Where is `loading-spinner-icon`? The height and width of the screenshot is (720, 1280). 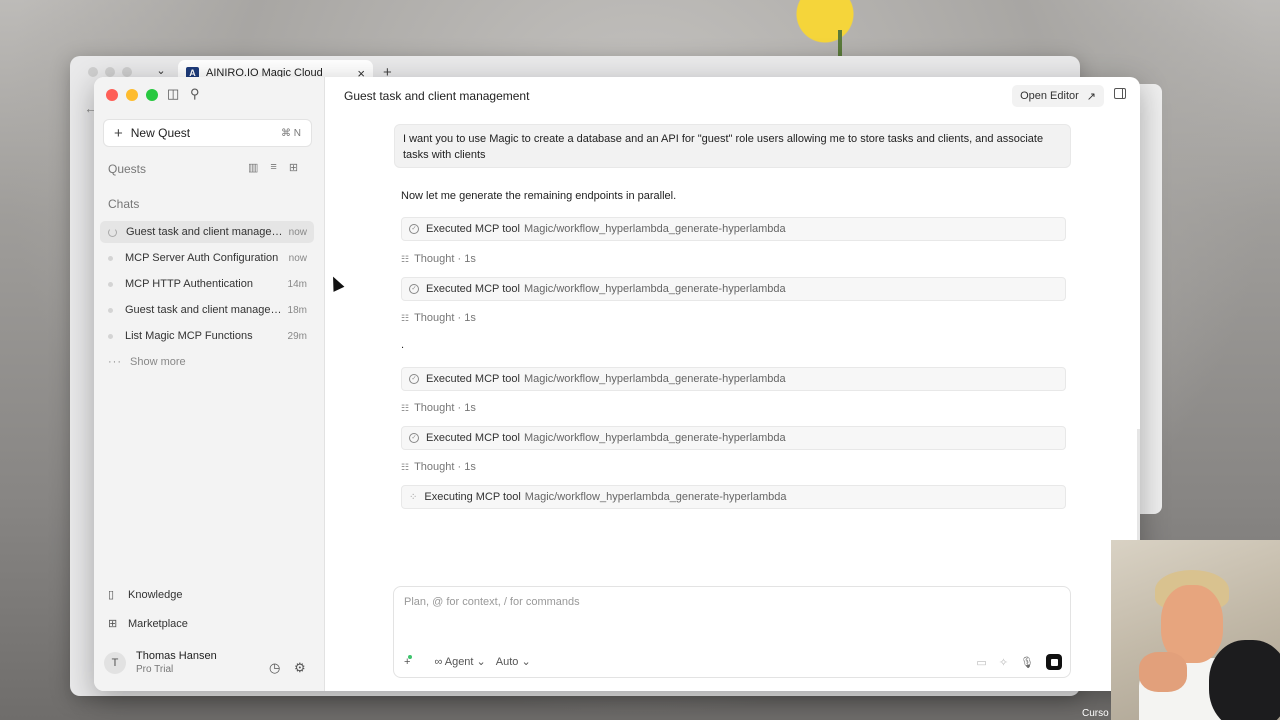 loading-spinner-icon is located at coordinates (112, 232).